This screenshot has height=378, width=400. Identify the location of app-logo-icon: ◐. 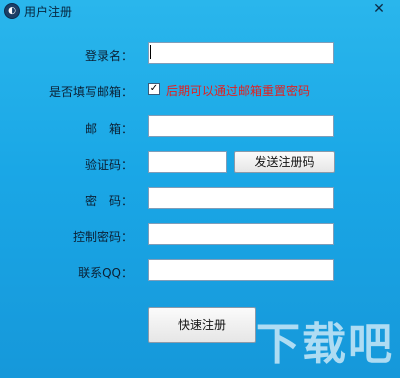
(12, 11).